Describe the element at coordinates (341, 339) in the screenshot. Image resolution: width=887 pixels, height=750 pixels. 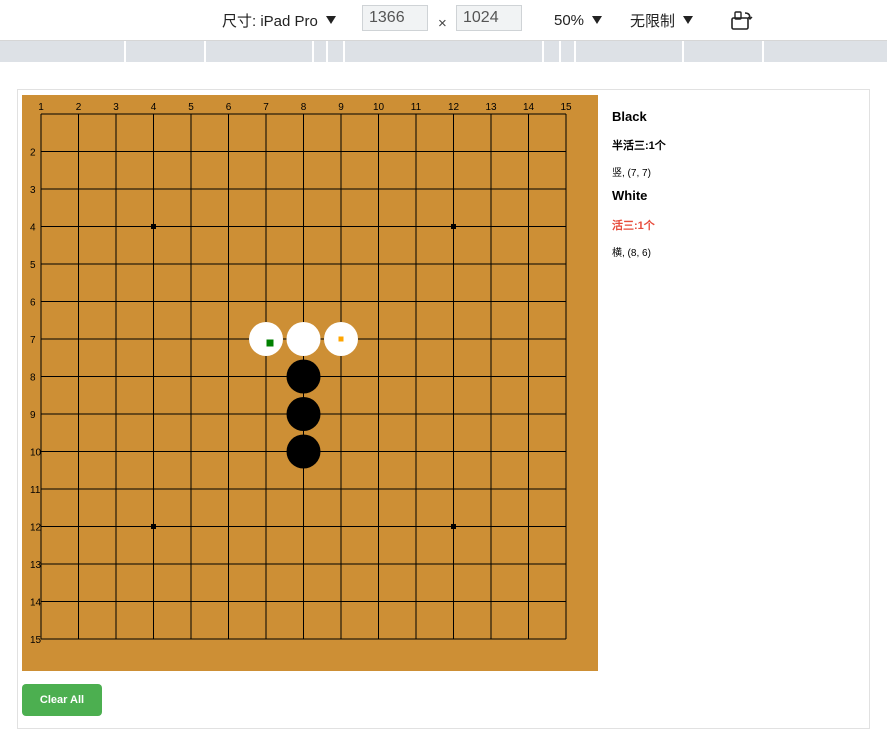
I see `threat-marker` at that location.